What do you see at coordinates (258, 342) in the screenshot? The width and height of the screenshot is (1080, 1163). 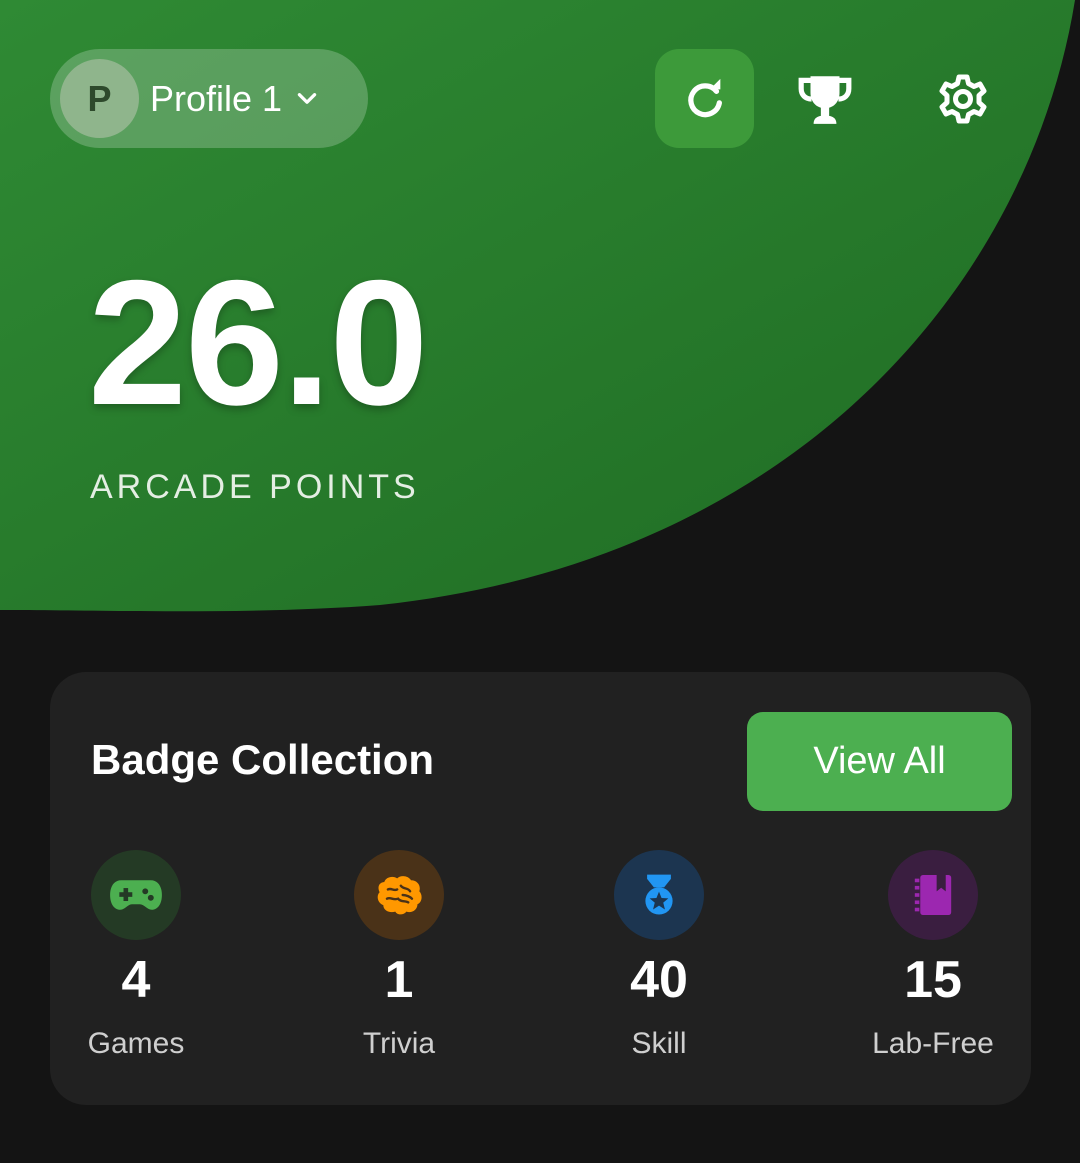 I see `points-value: 26.0` at bounding box center [258, 342].